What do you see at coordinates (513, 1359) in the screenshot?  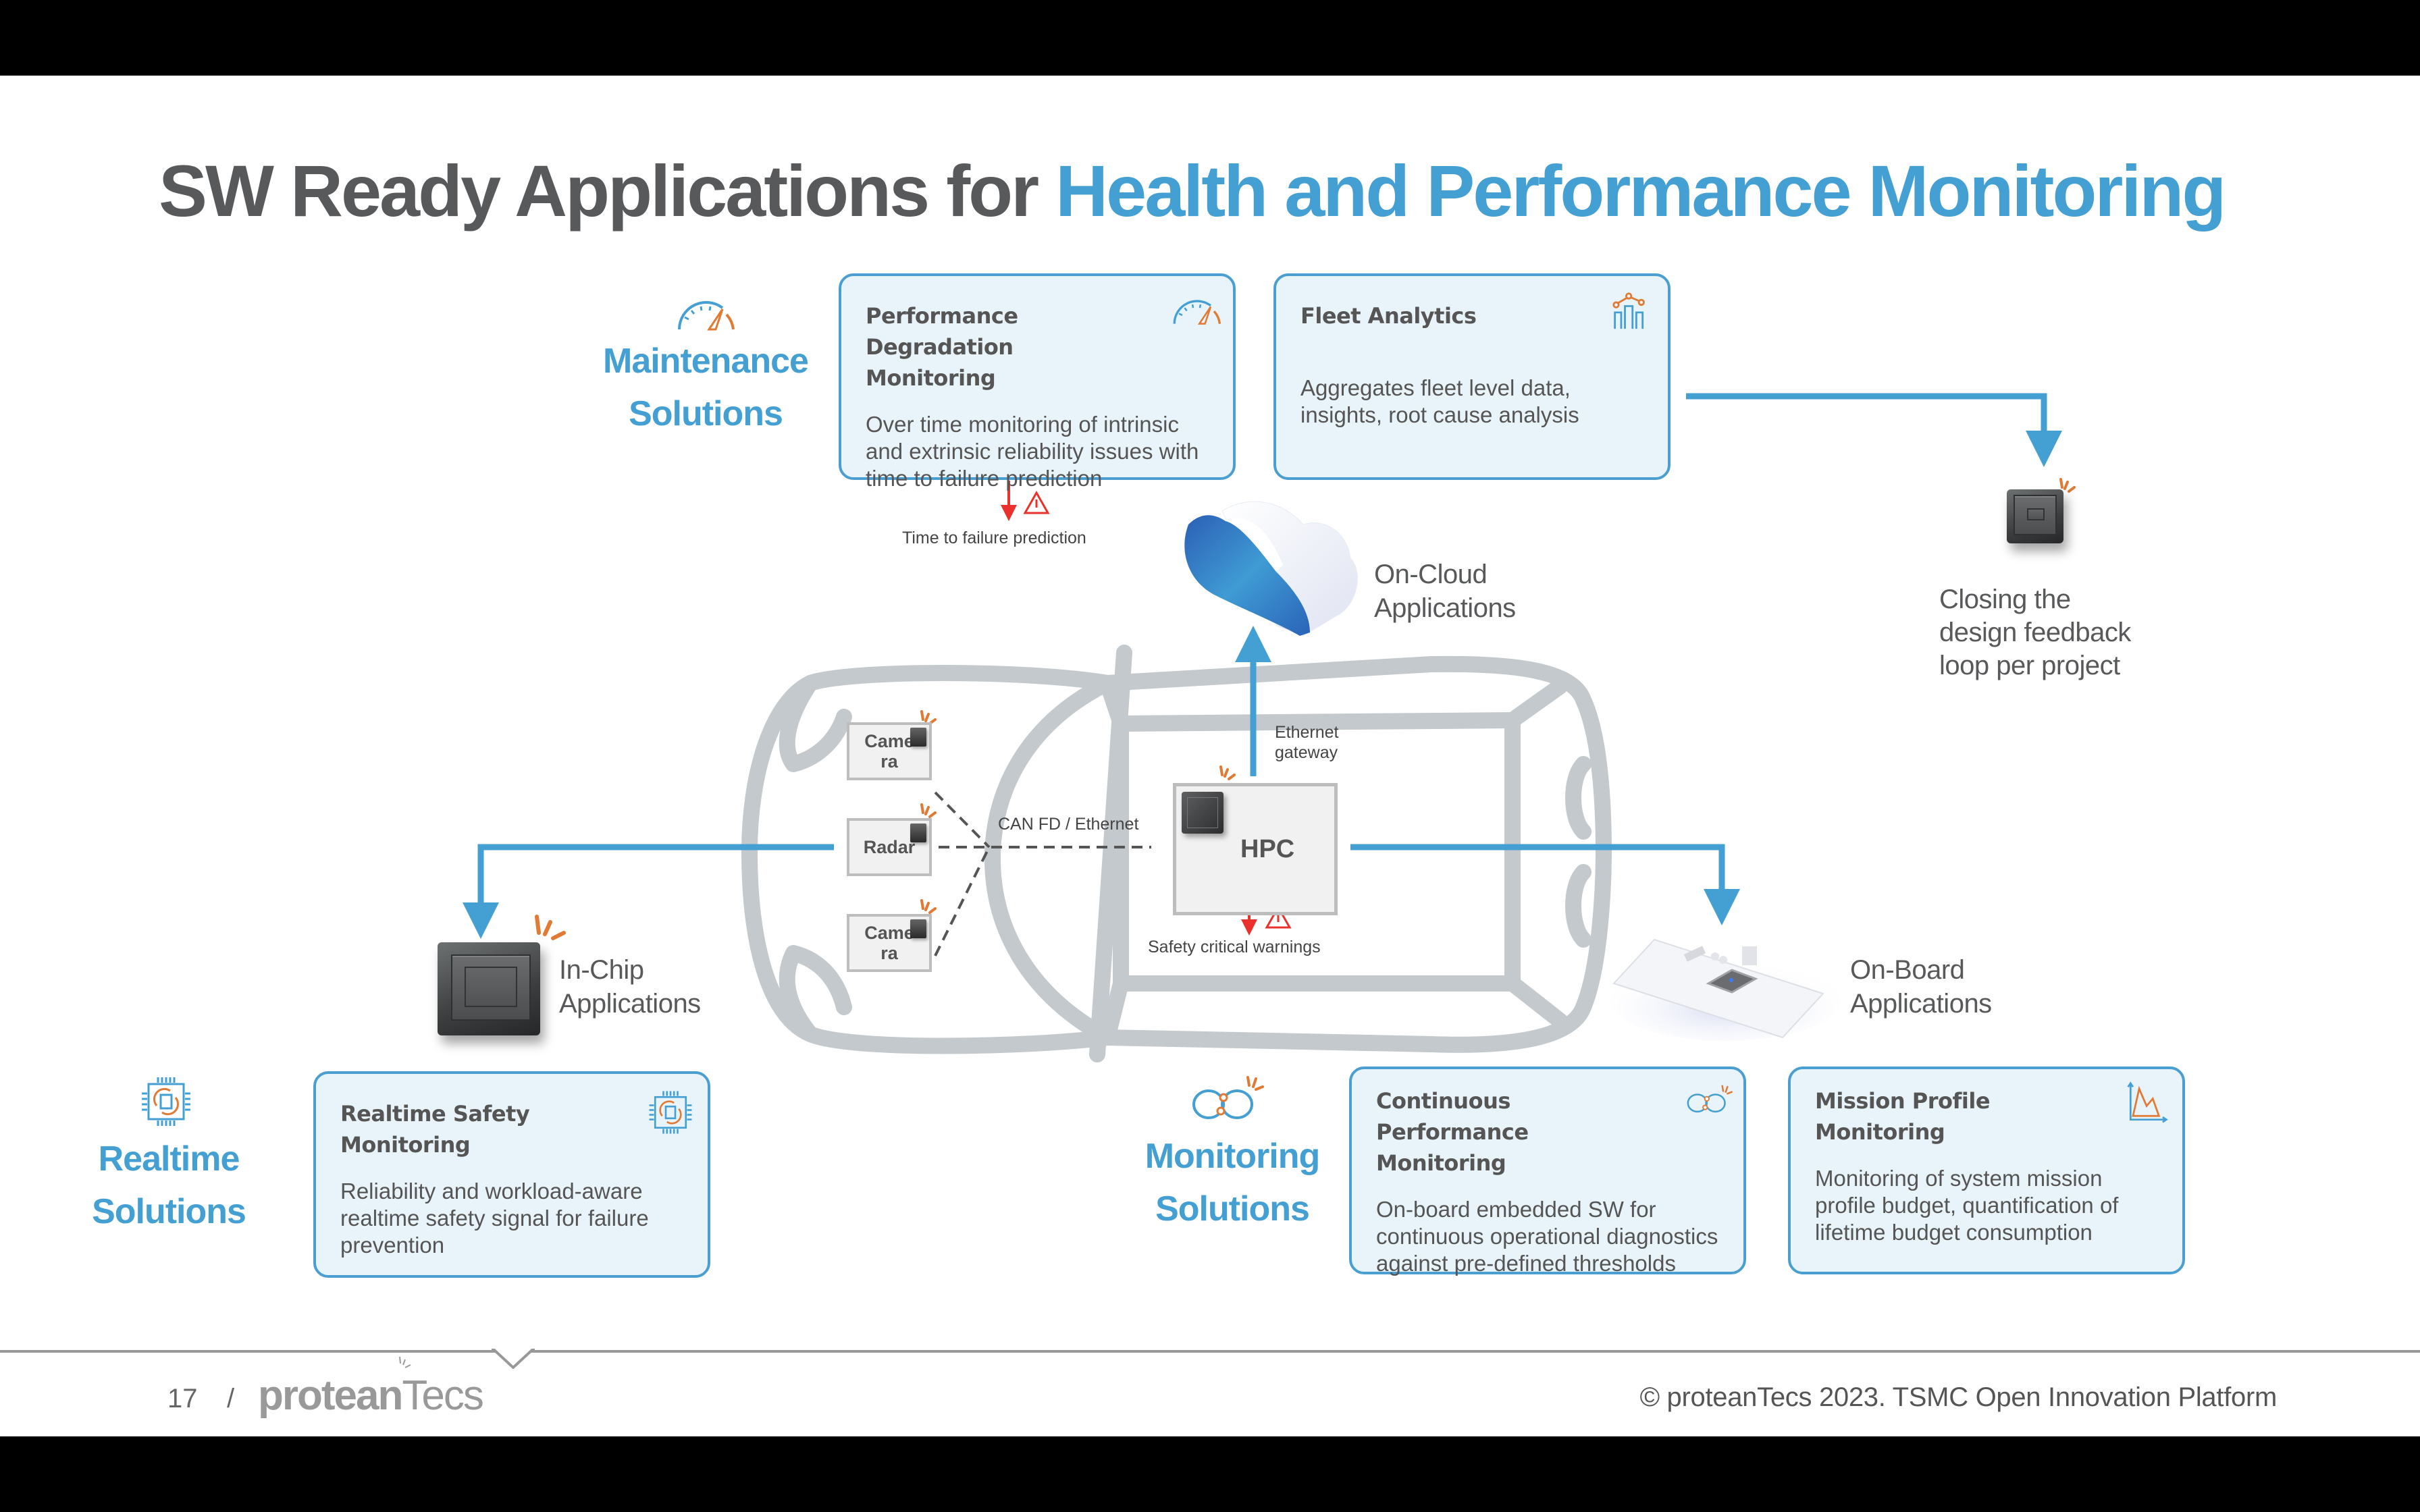 I see `footer-notch` at bounding box center [513, 1359].